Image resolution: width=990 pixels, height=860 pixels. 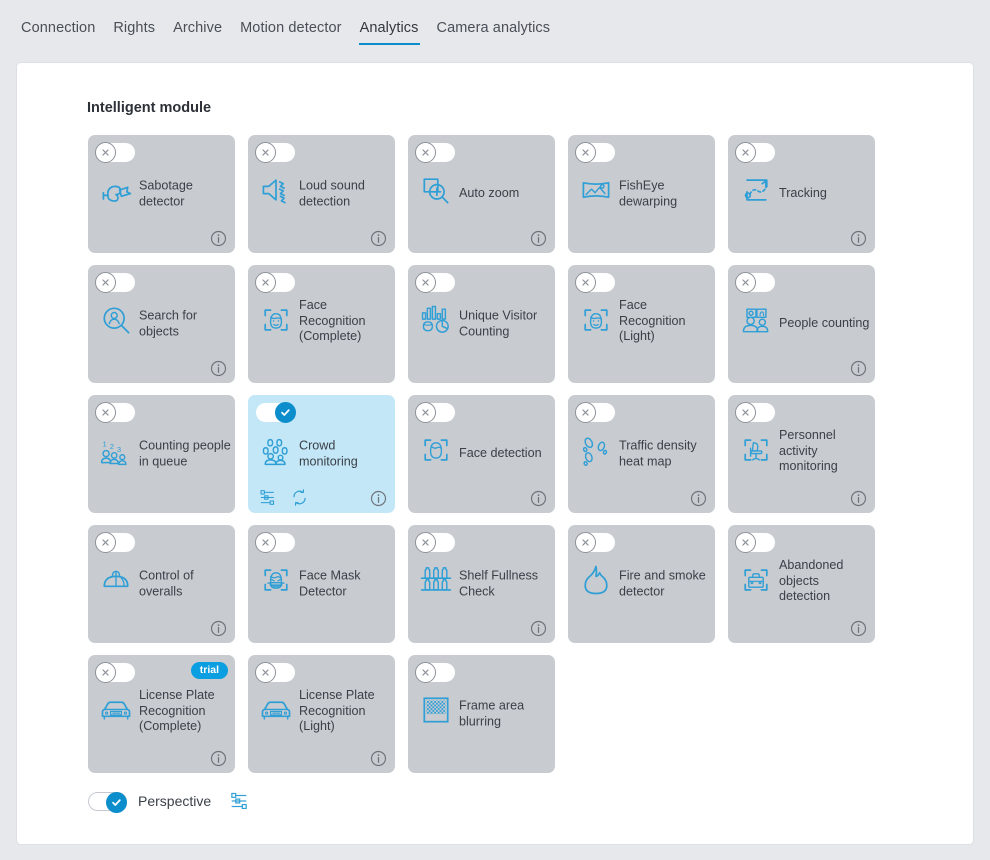 What do you see at coordinates (290, 24) in the screenshot?
I see `tab-motion-detector: Motion detector` at bounding box center [290, 24].